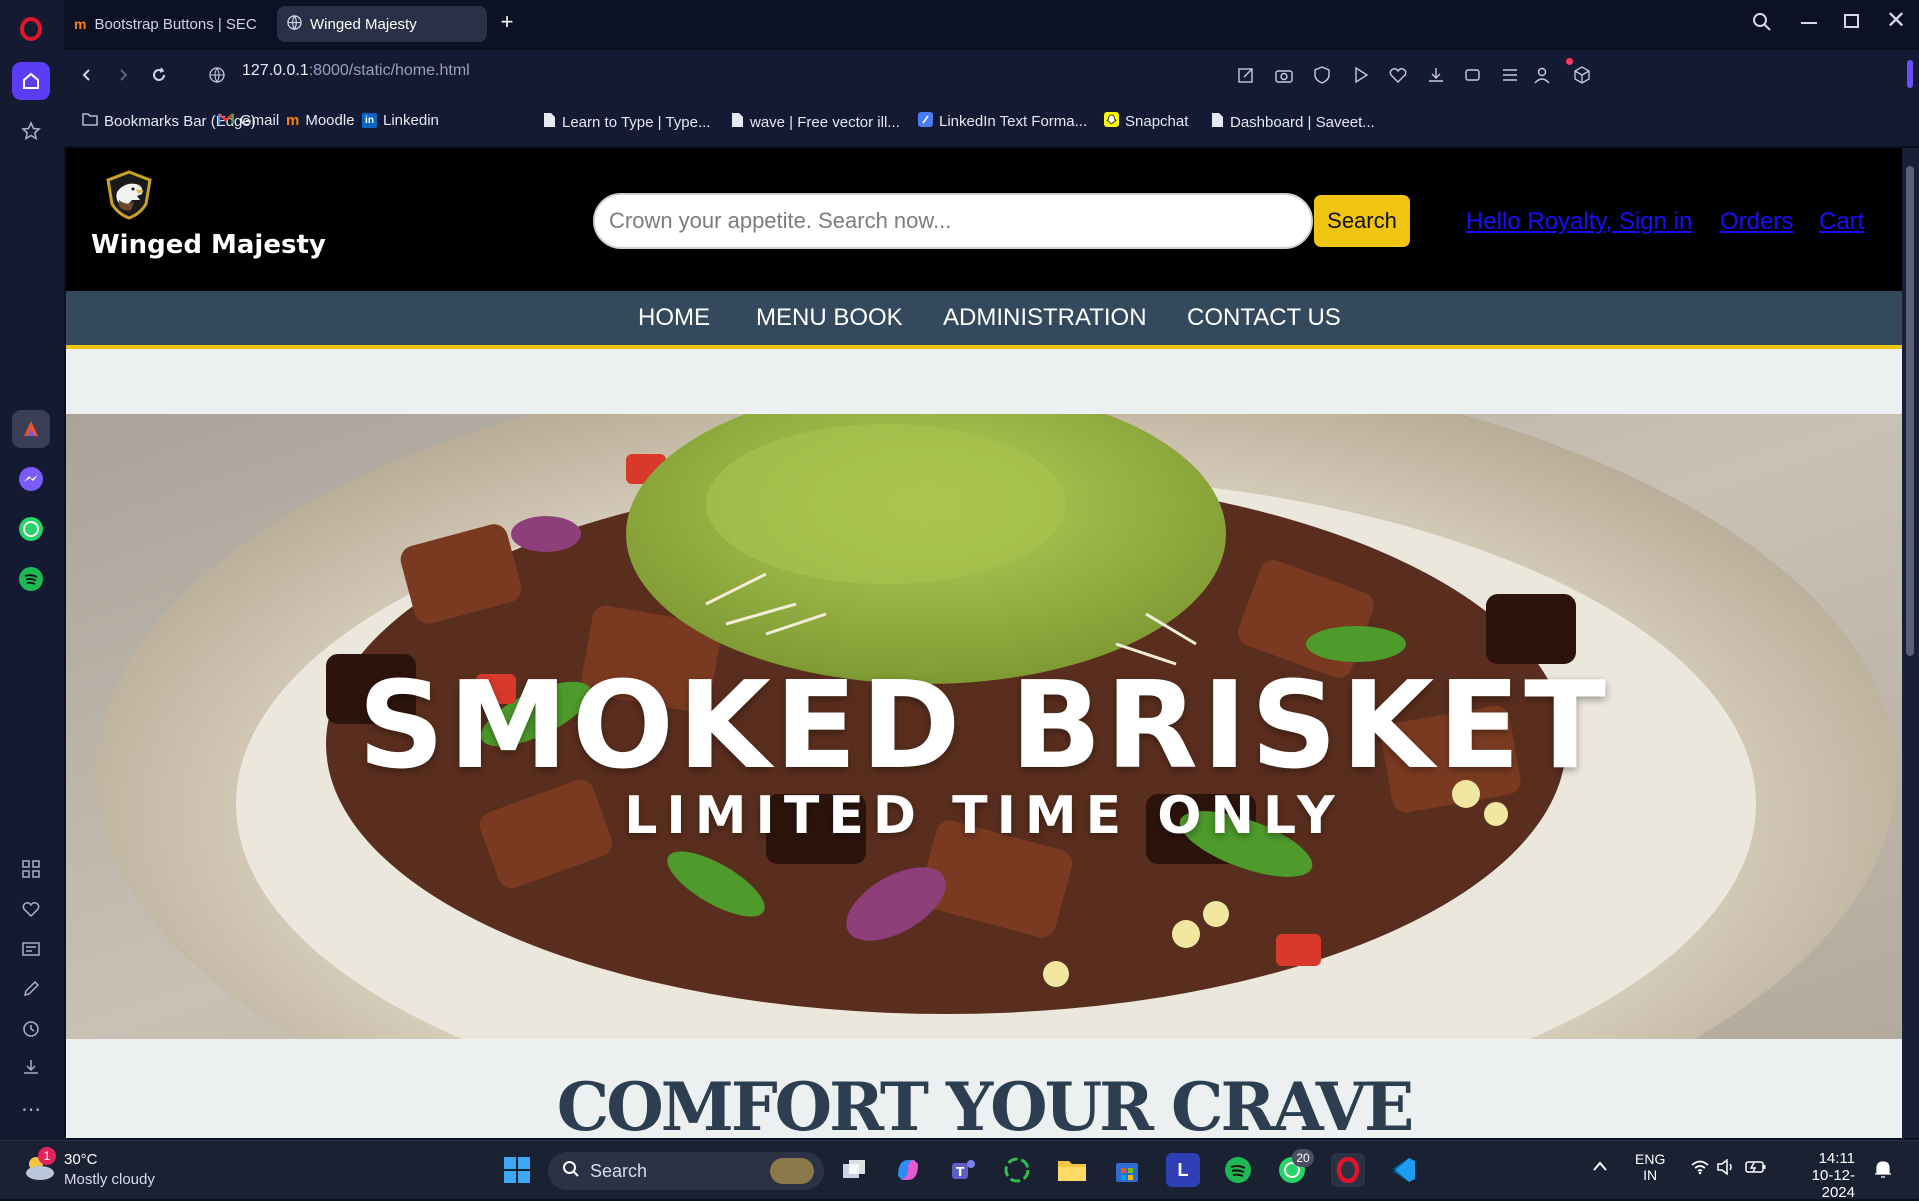 Image resolution: width=1919 pixels, height=1201 pixels. I want to click on gmail-icon, so click(226, 120).